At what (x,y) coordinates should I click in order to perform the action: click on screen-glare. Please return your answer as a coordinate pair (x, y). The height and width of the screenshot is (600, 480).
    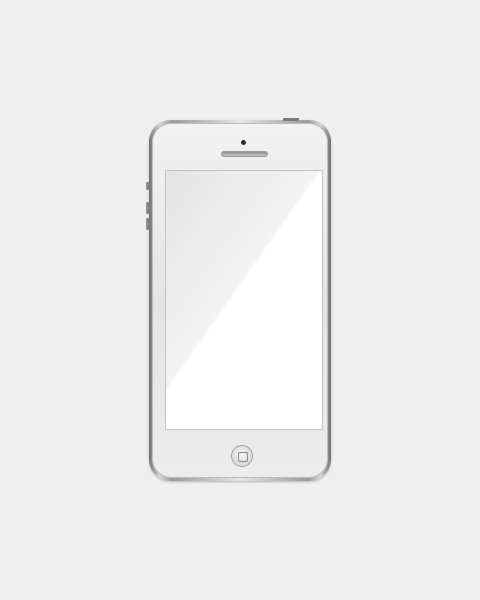
    Looking at the image, I should click on (244, 300).